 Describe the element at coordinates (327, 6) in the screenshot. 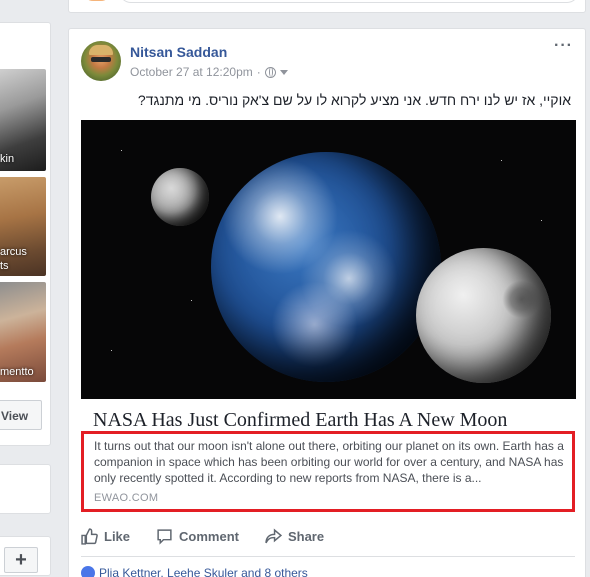

I see `composer-card` at that location.